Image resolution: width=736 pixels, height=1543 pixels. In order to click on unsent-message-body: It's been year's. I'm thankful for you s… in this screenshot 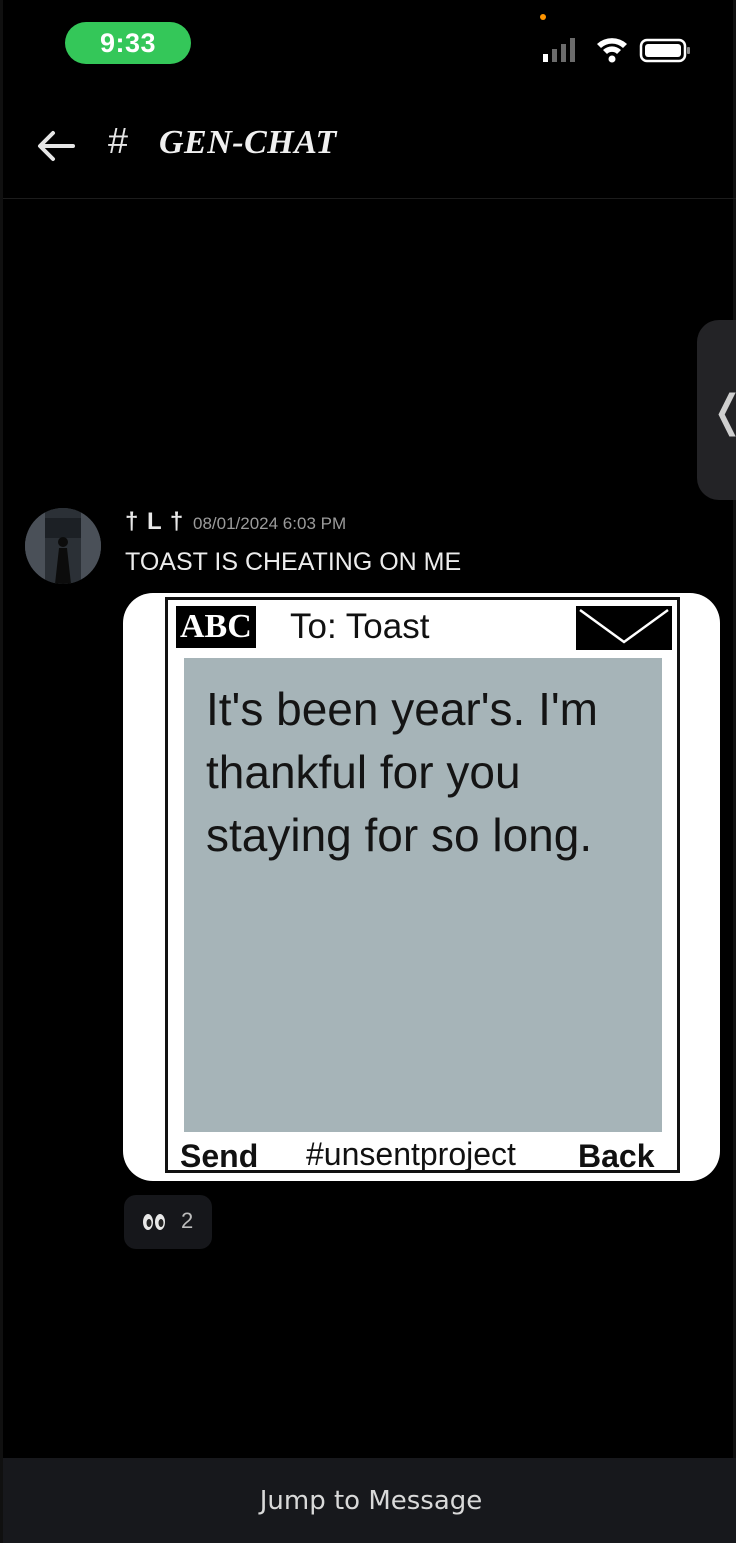, I will do `click(402, 772)`.